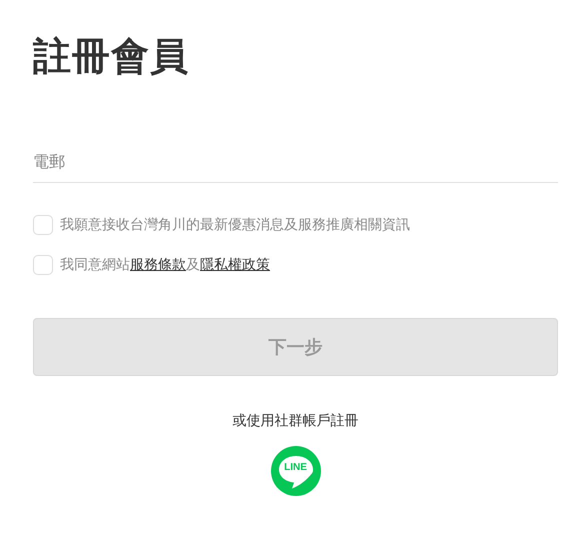 This screenshot has width=584, height=536. I want to click on page-title: 註冊會員, so click(111, 56).